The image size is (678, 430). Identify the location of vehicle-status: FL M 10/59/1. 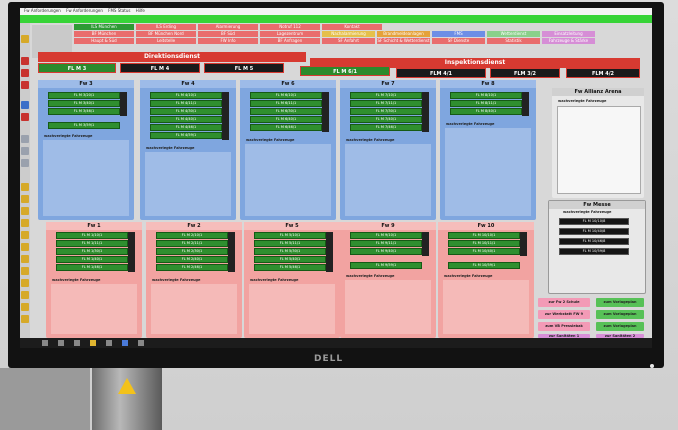
(484, 265).